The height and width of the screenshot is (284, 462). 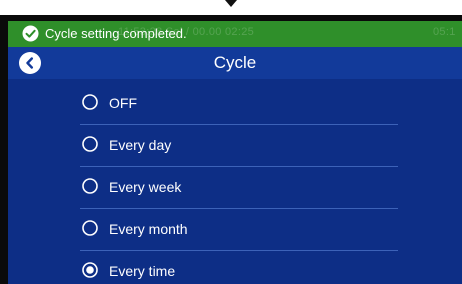 I want to click on toast-message: Cycle setting completed., so click(x=116, y=33).